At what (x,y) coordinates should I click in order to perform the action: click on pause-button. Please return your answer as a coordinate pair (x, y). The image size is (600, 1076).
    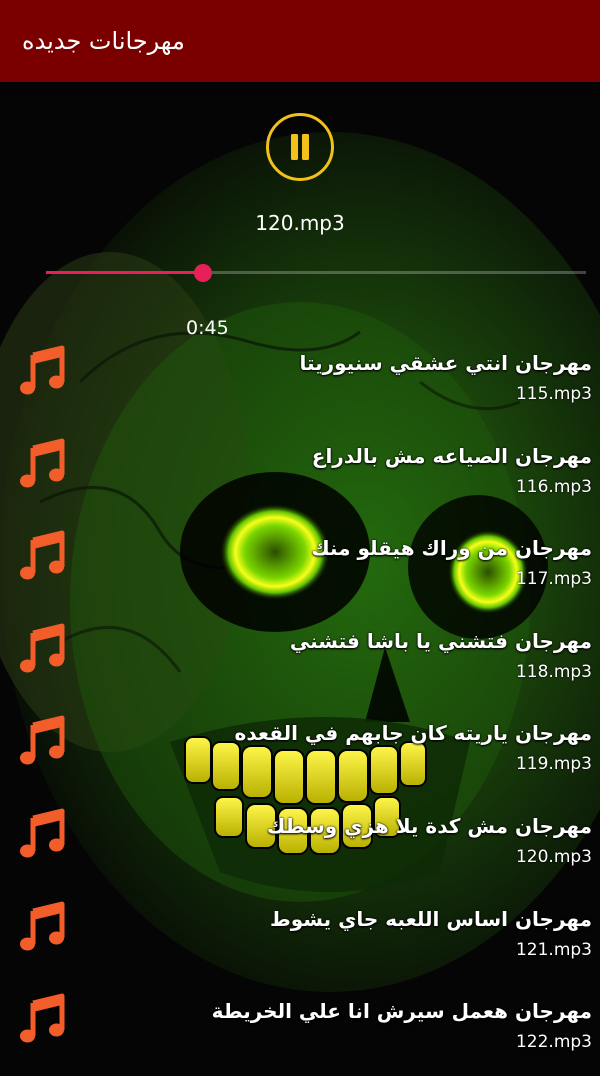
    Looking at the image, I should click on (300, 147).